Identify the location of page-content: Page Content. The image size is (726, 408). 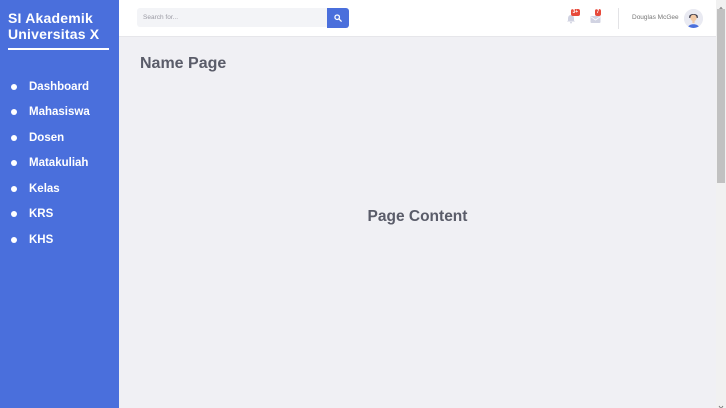
(417, 216).